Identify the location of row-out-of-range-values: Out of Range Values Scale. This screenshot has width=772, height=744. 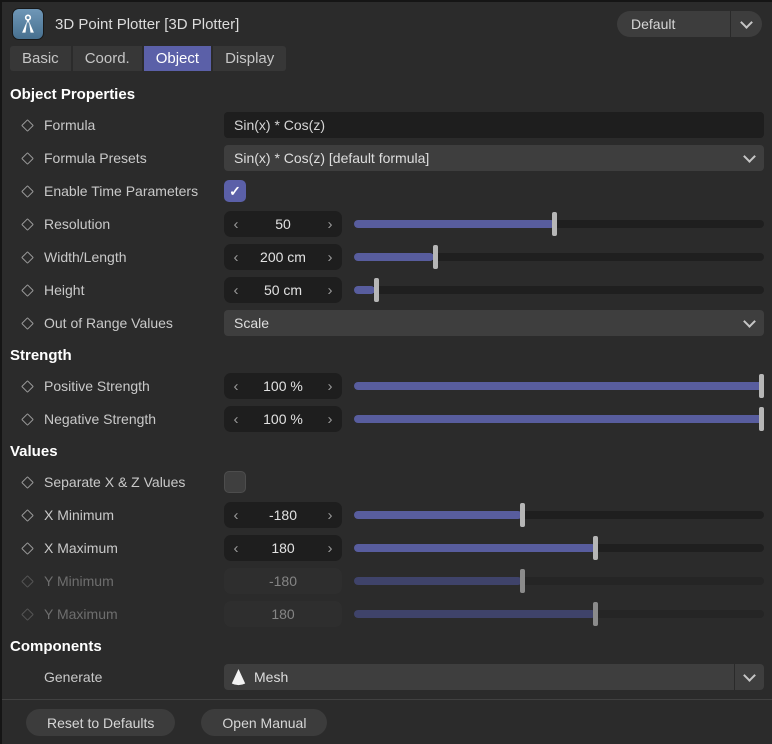
(387, 323).